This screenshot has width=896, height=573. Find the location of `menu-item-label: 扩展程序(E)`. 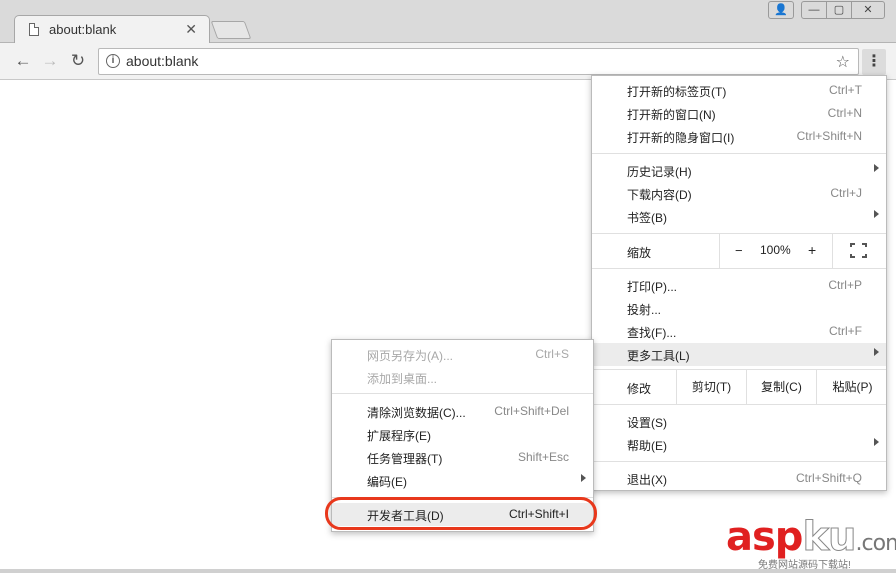

menu-item-label: 扩展程序(E) is located at coordinates (399, 436).